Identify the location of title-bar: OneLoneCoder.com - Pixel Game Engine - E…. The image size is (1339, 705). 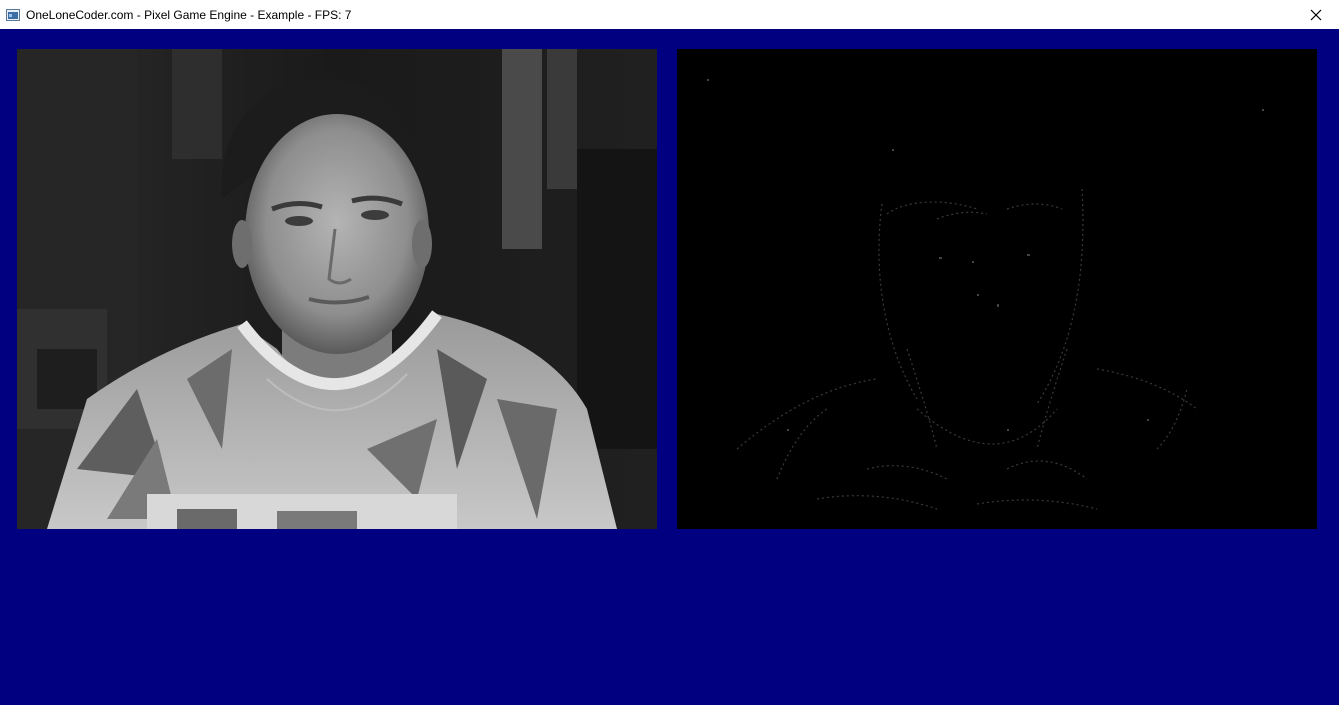
(669, 14).